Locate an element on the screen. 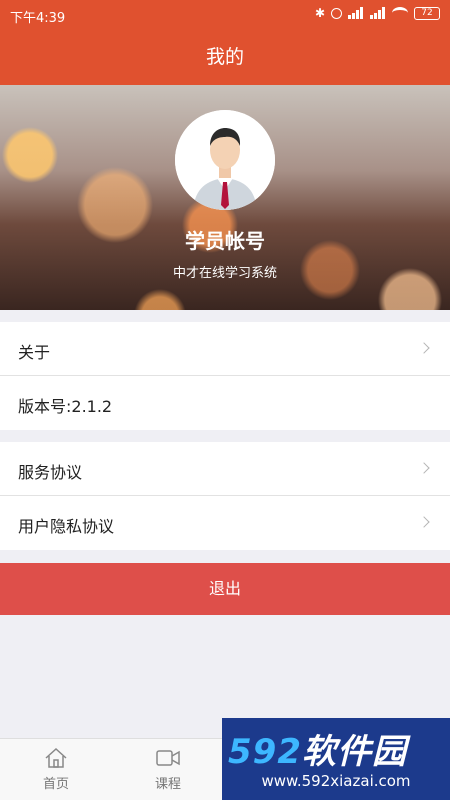  watermark-url: www.592xiazai.com is located at coordinates (336, 781).